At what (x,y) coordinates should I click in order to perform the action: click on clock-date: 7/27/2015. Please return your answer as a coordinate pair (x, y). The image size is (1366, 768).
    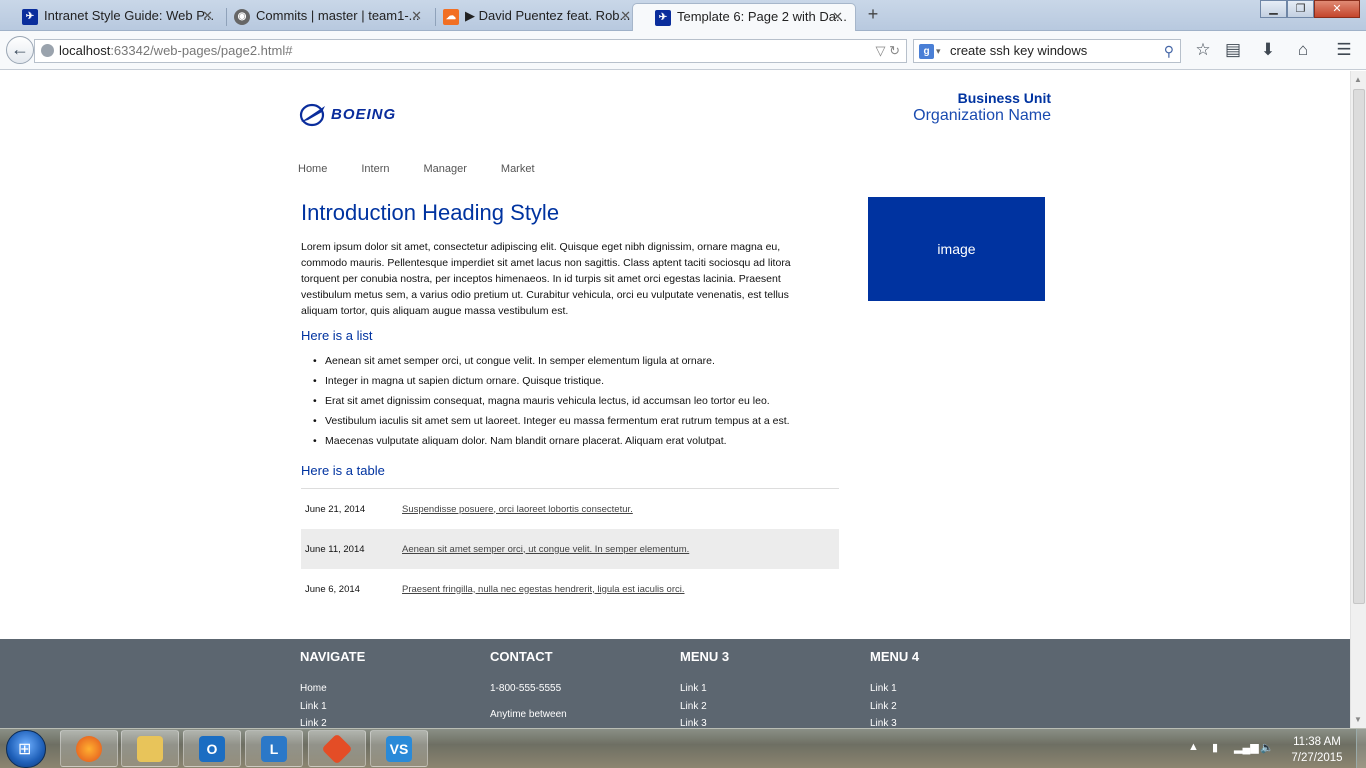
    Looking at the image, I should click on (1317, 758).